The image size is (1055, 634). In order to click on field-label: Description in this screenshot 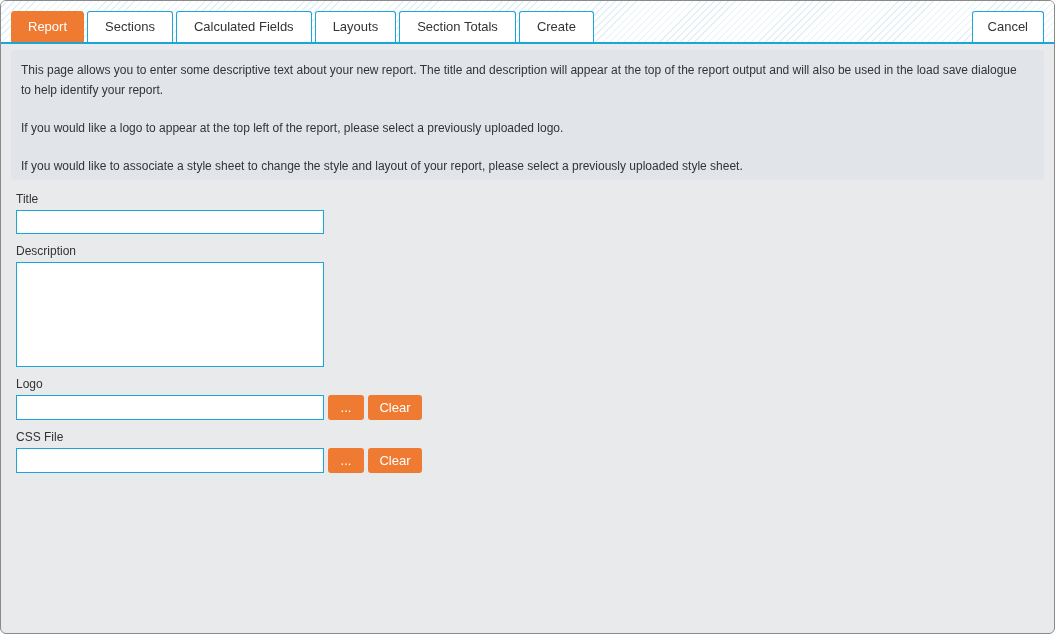, I will do `click(47, 251)`.